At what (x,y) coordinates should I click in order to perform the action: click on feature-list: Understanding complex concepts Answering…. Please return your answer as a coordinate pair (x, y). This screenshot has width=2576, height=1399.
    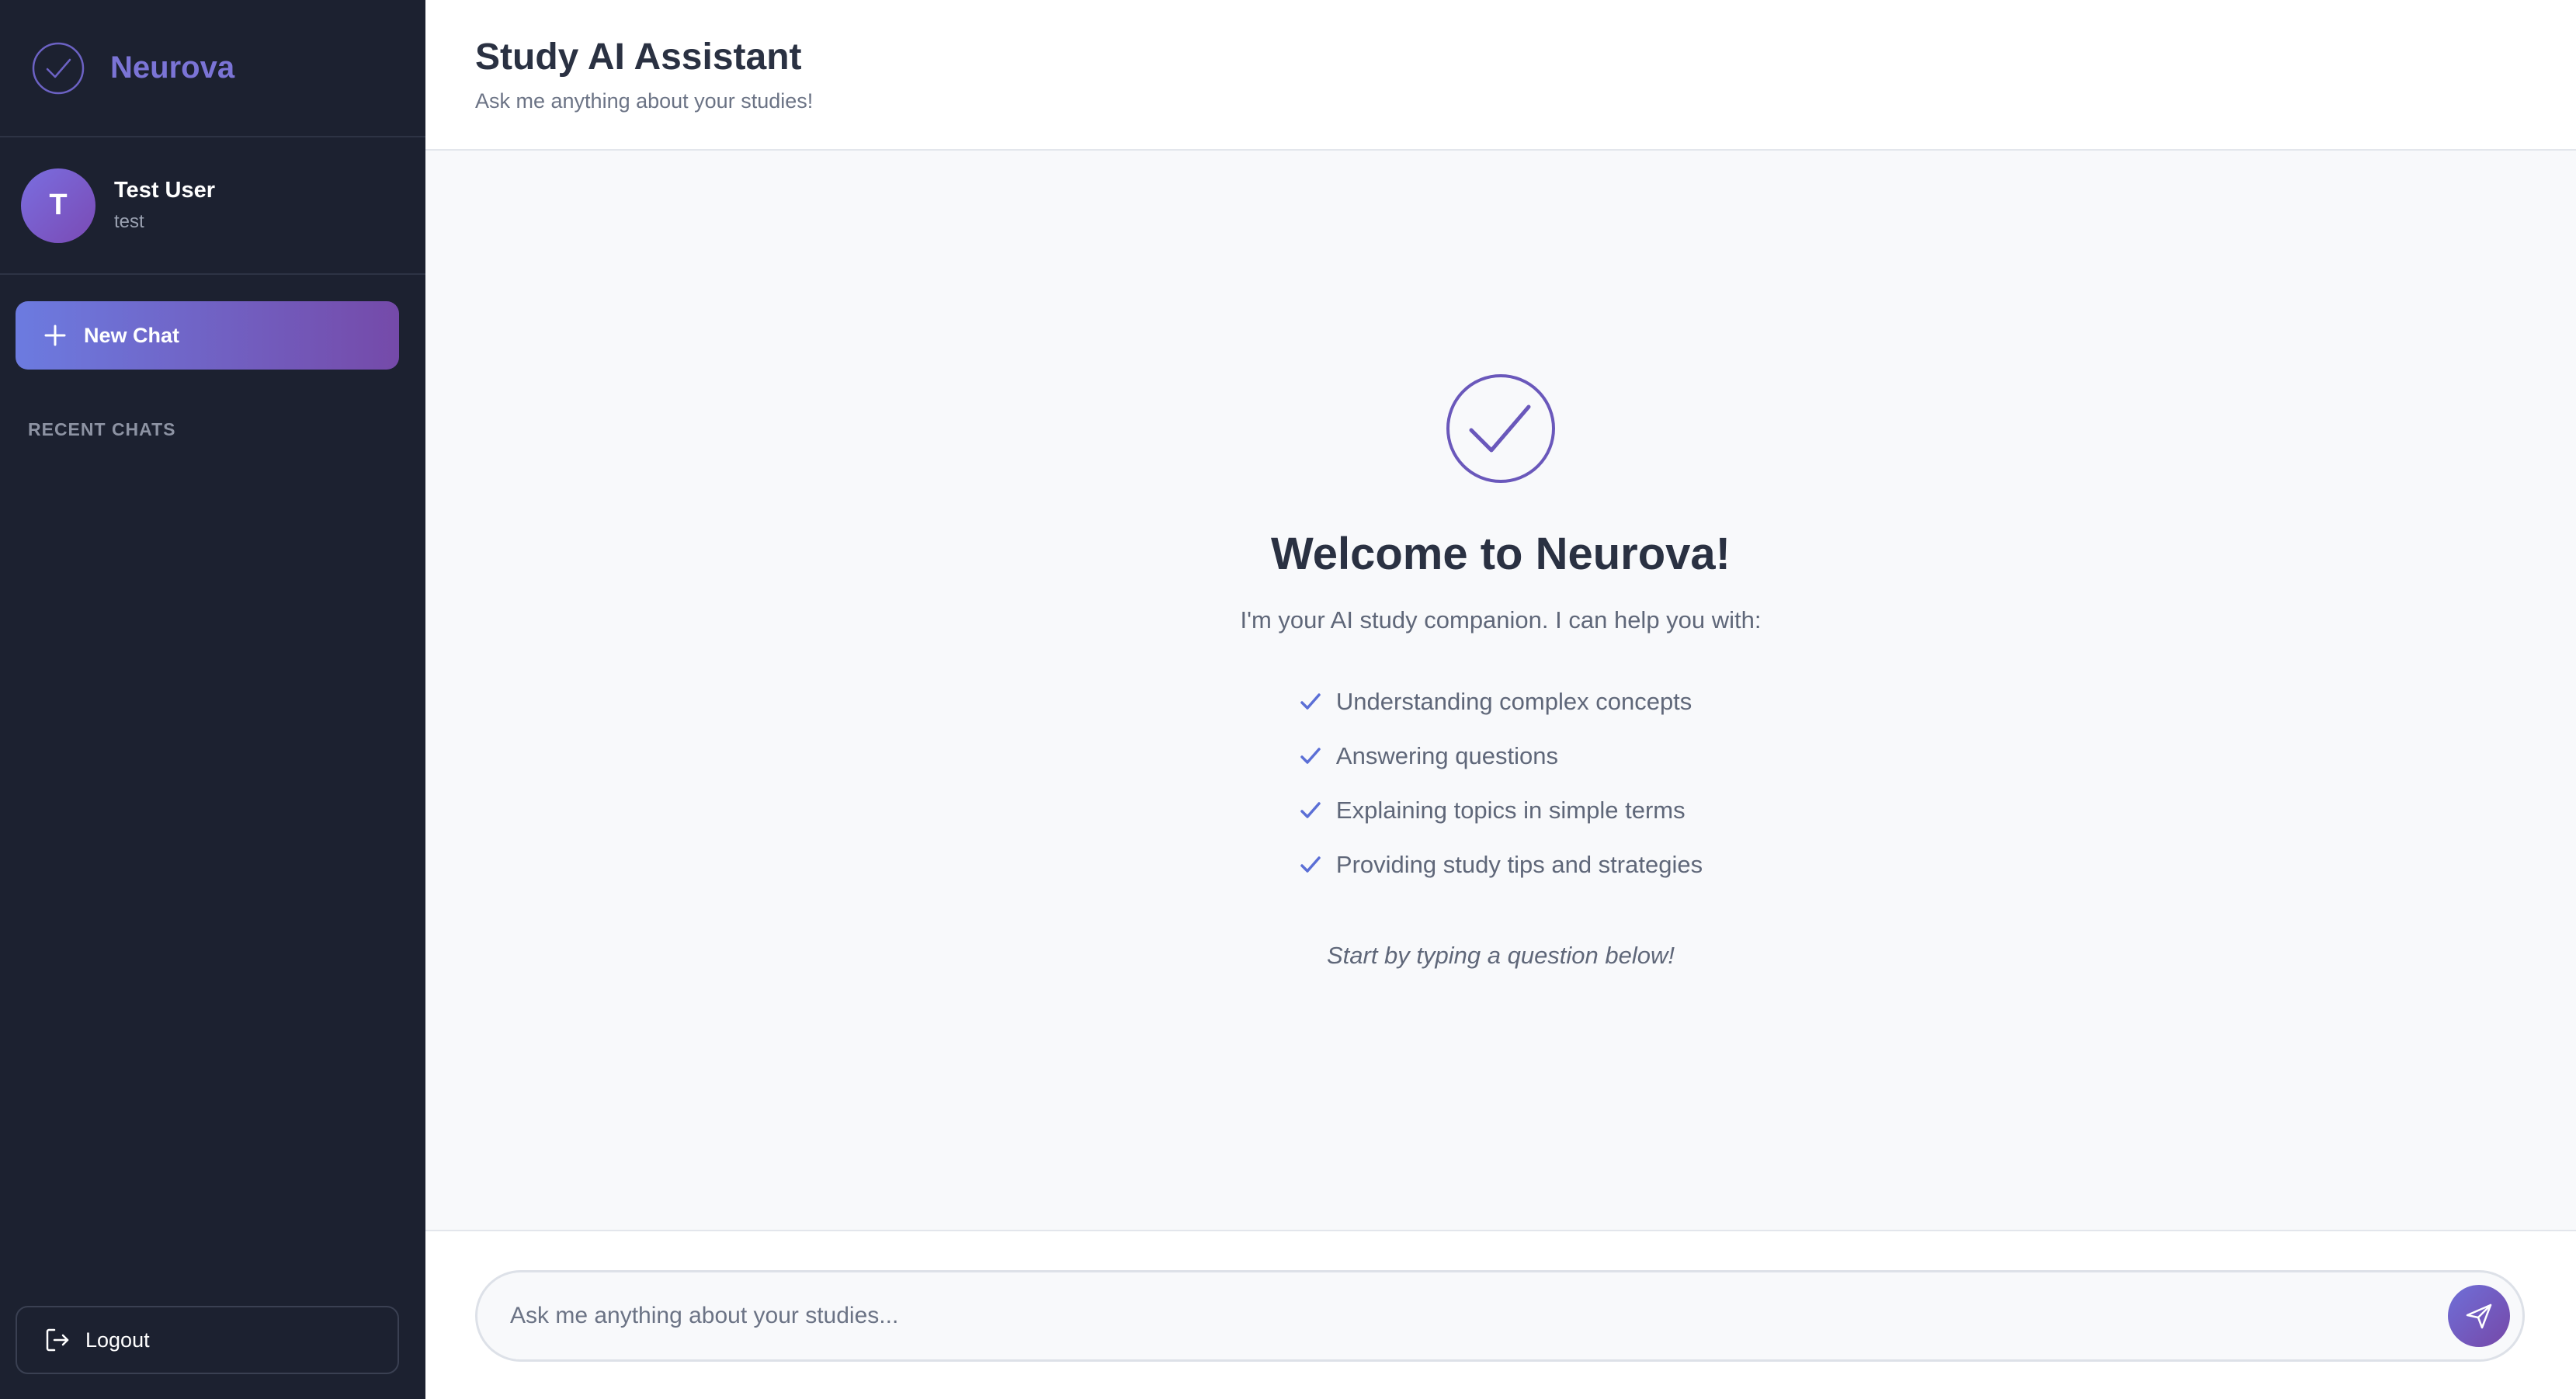
    Looking at the image, I should click on (1501, 783).